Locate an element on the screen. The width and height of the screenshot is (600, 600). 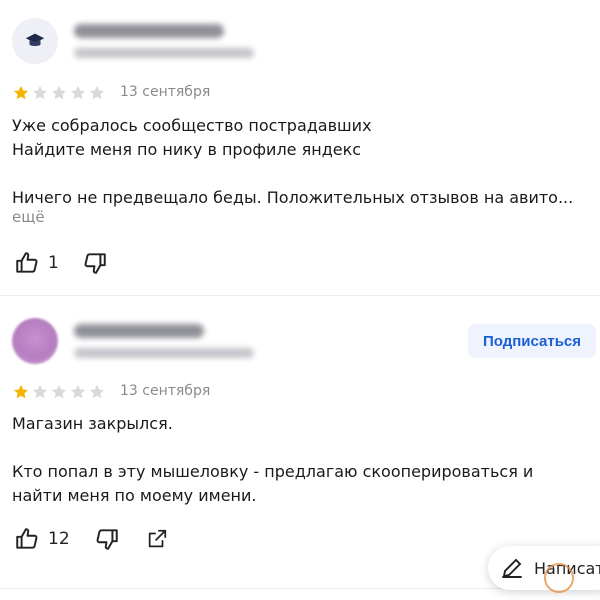
like-count: 12 is located at coordinates (59, 539).